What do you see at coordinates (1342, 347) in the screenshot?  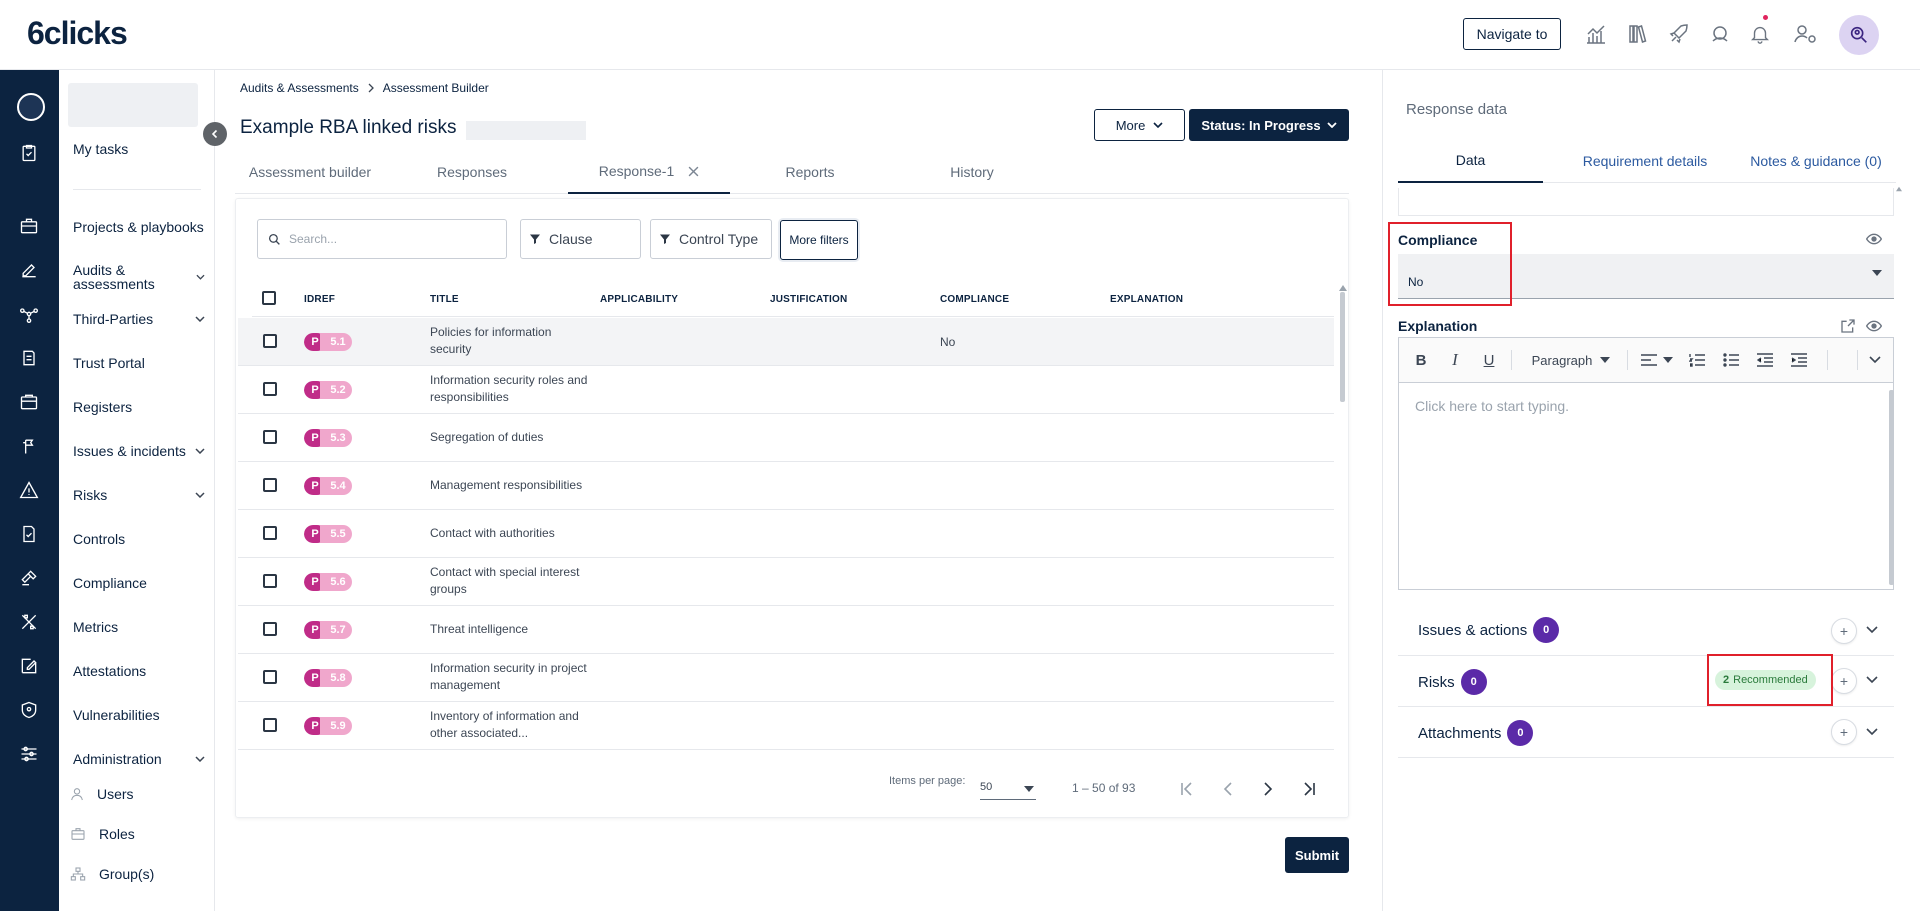 I see `table-scrollbar-thumb` at bounding box center [1342, 347].